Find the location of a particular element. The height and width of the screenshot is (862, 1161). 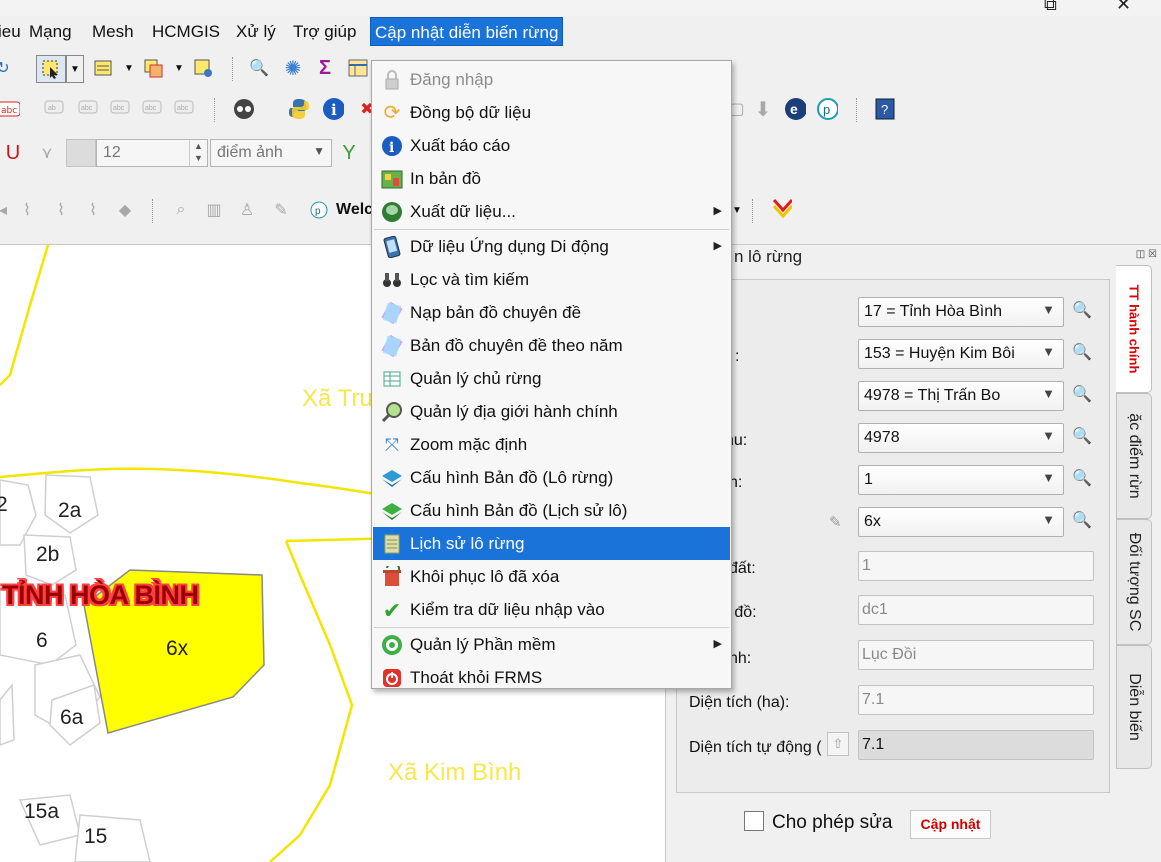

allow-edit-checkbox: Cho phép sửa is located at coordinates (818, 822).